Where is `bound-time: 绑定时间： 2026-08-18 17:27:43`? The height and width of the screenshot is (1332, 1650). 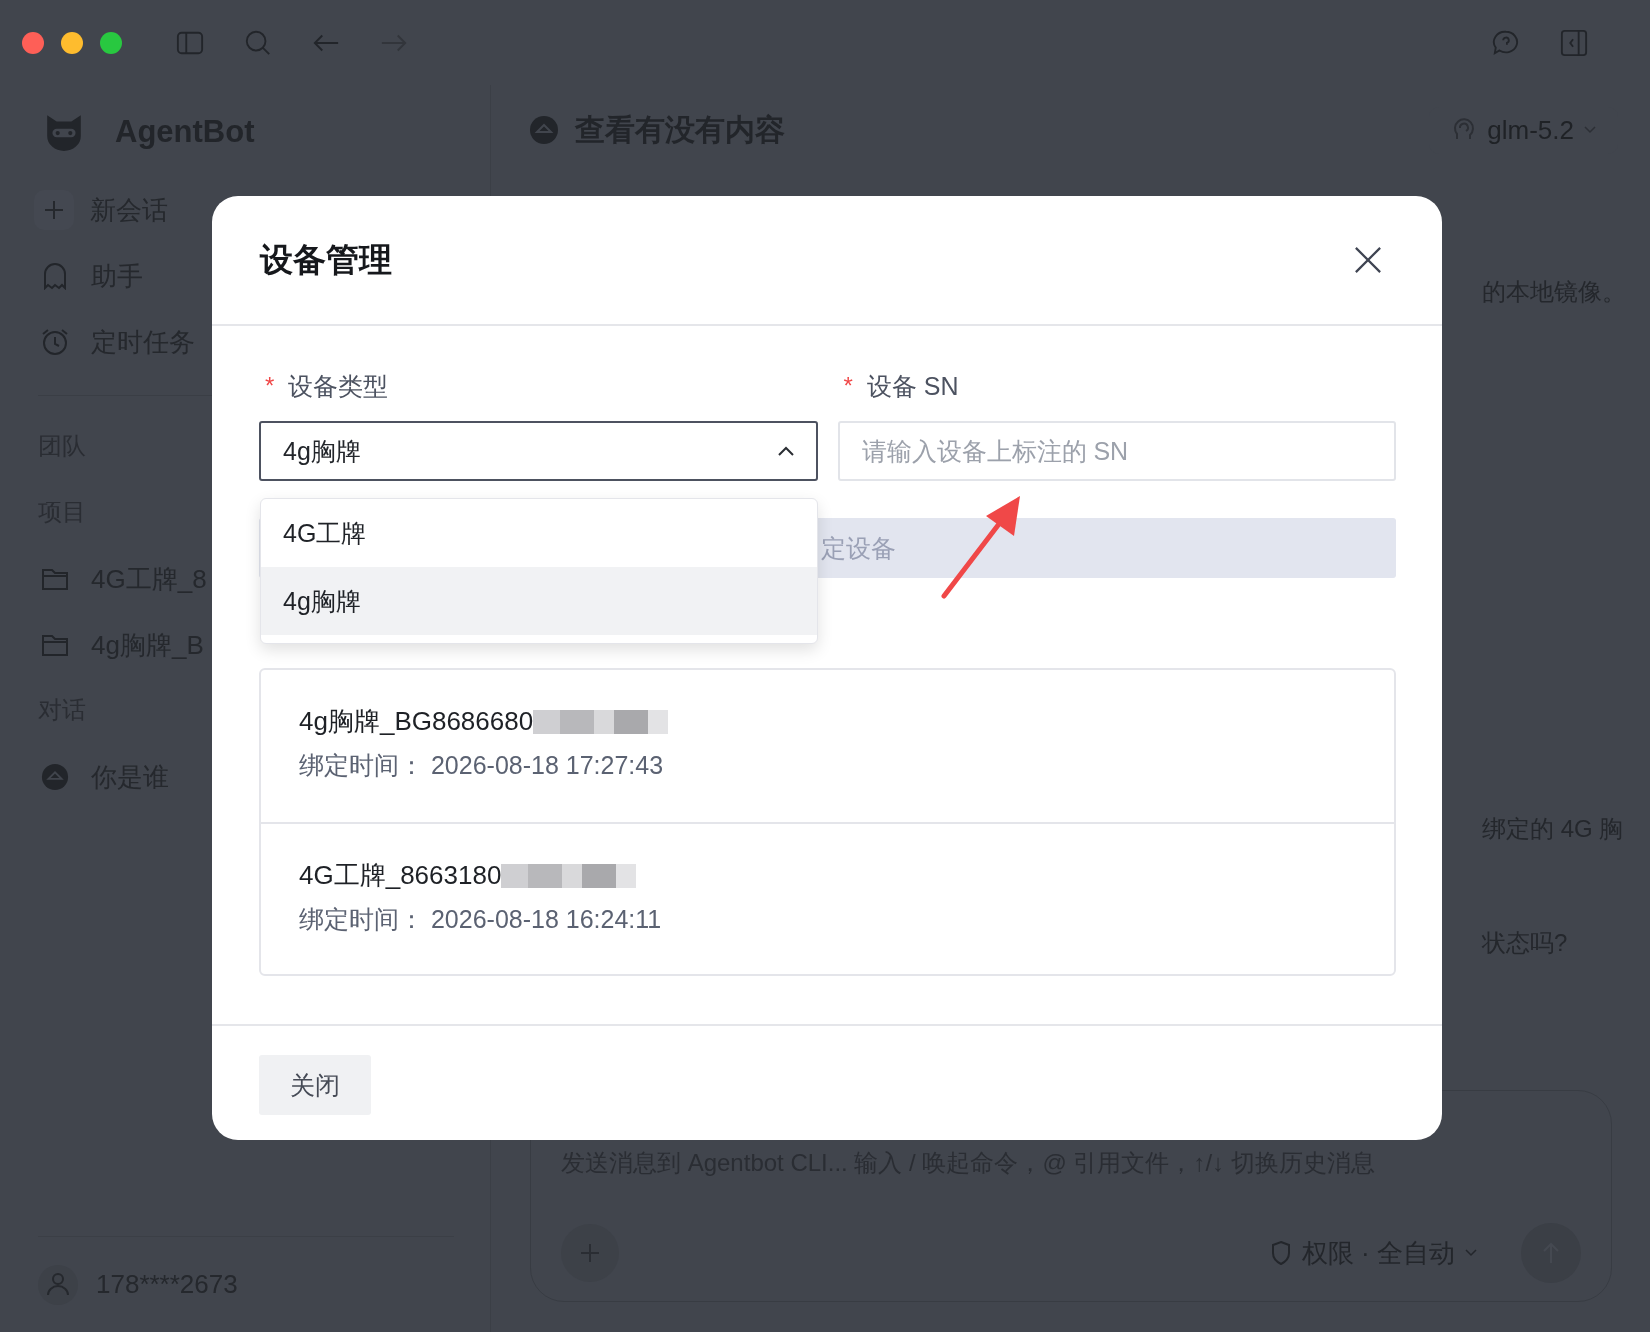
bound-time: 绑定时间： 2026-08-18 17:27:43 is located at coordinates (482, 765).